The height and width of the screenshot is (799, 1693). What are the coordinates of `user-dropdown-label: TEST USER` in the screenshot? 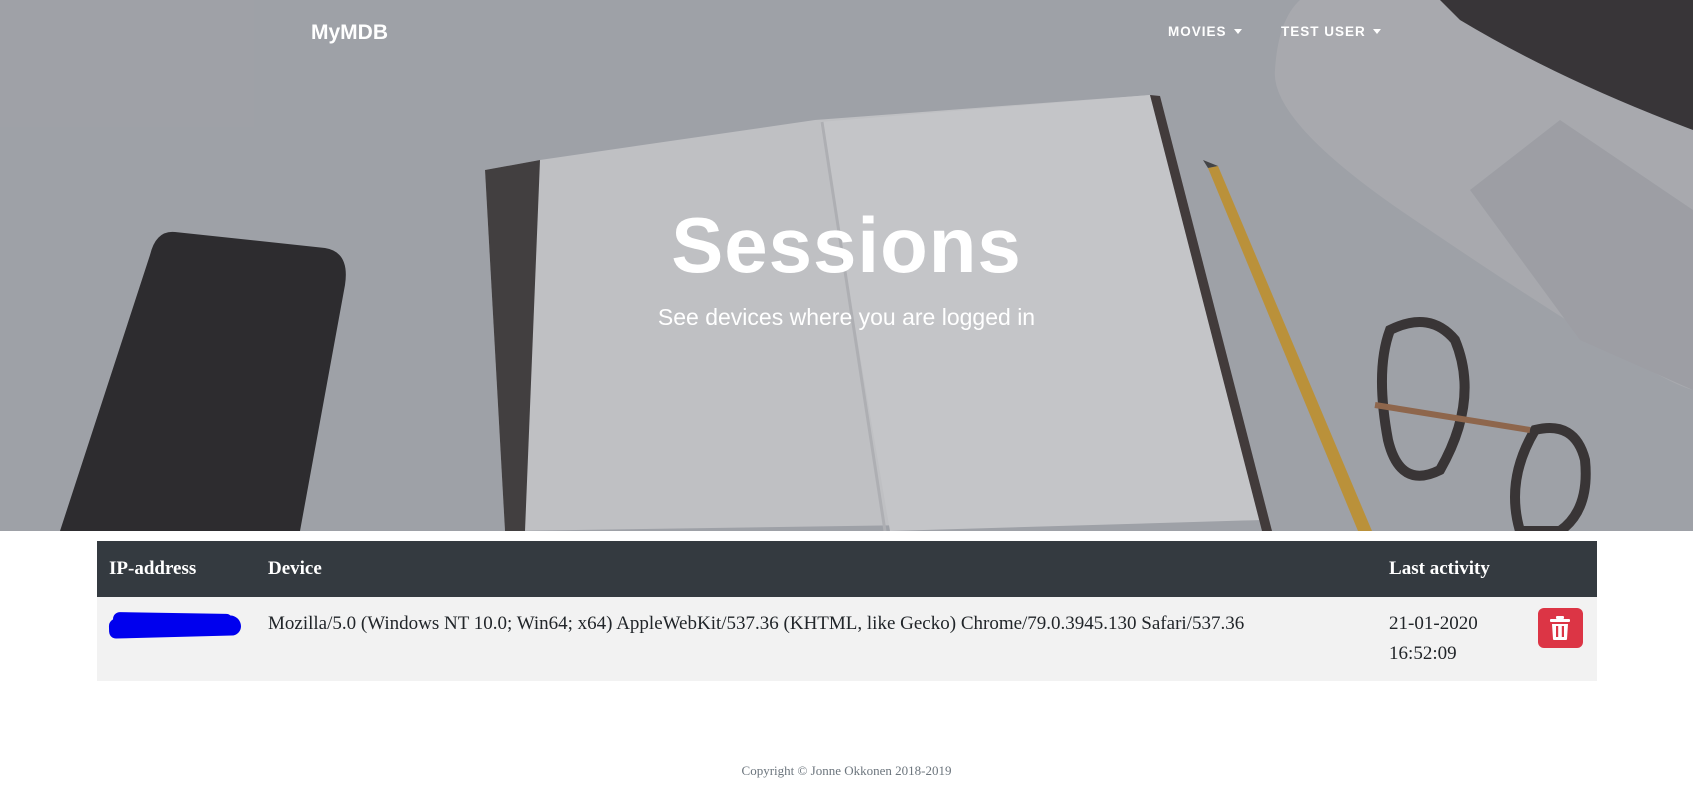 It's located at (1323, 31).